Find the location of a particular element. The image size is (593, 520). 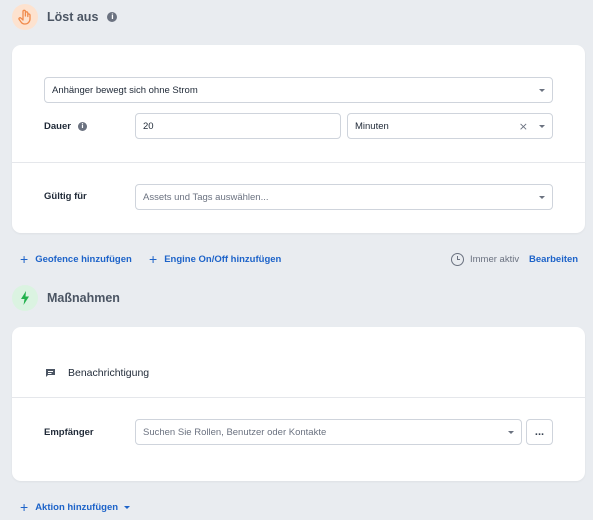

actions-section-header: Maßnahmen is located at coordinates (66, 298).